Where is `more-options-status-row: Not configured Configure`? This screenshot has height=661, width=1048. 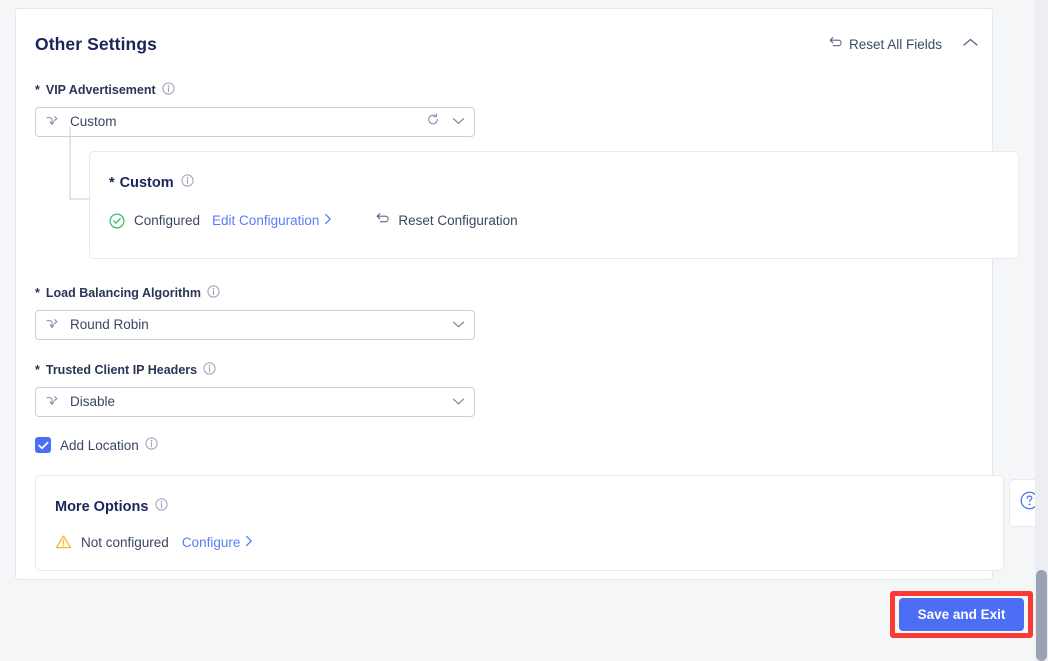 more-options-status-row: Not configured Configure is located at coordinates (154, 542).